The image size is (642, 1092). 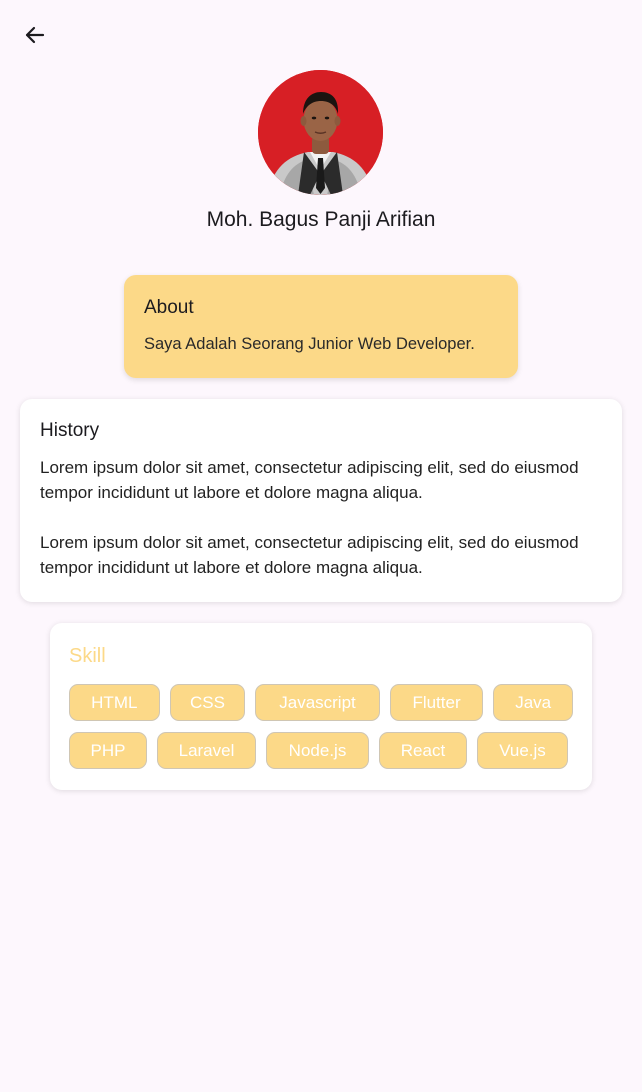 What do you see at coordinates (522, 750) in the screenshot?
I see `skill-chip-vuejs: Vue.js` at bounding box center [522, 750].